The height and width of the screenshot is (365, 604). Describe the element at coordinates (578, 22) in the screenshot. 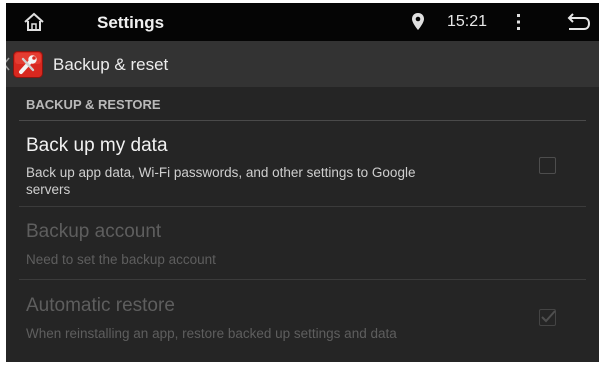

I see `back-arrow-icon` at that location.